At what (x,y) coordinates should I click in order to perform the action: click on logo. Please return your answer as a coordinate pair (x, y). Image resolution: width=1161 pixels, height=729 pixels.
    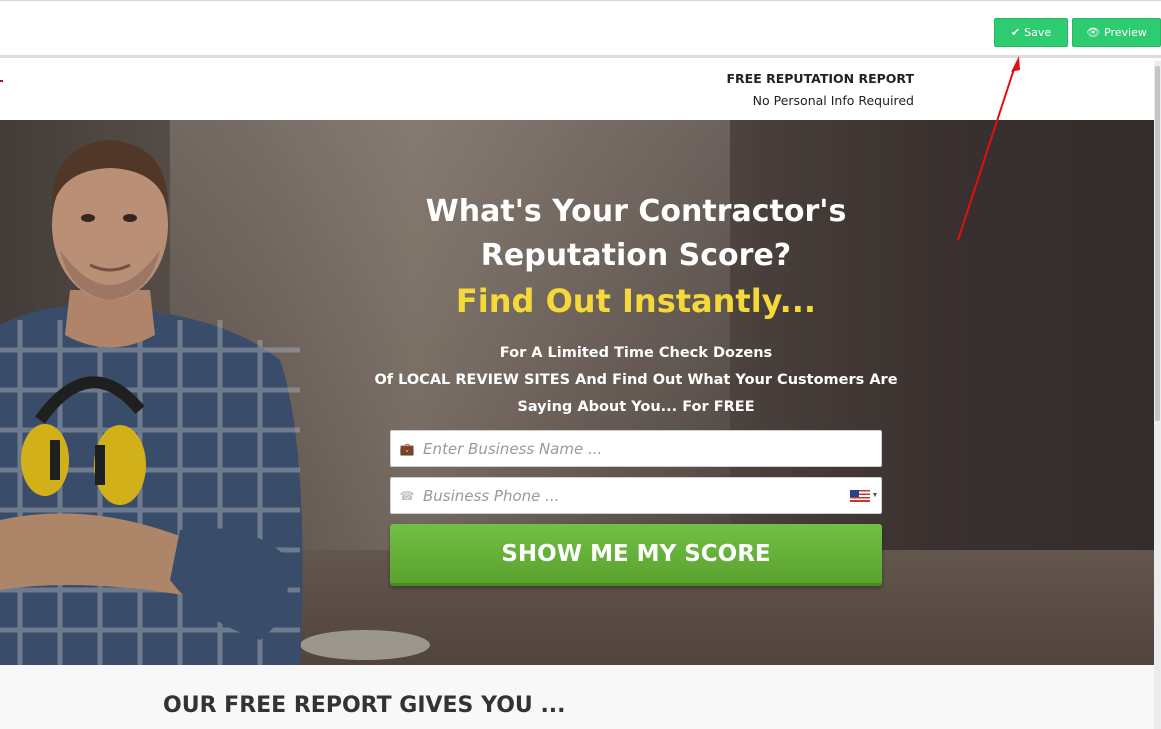
    Looking at the image, I should click on (1, 88).